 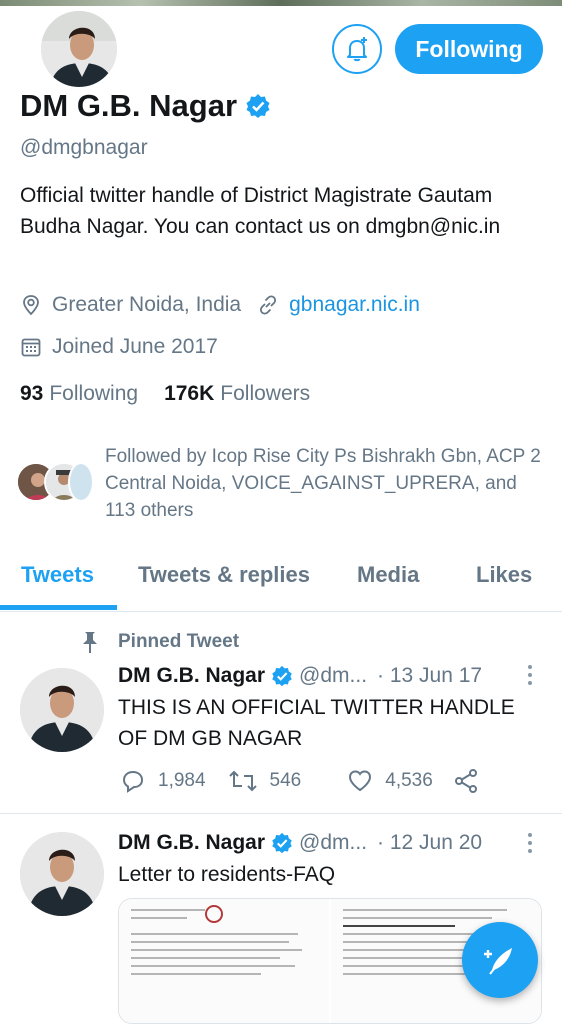 What do you see at coordinates (504, 575) in the screenshot?
I see `tab-likes: Likes` at bounding box center [504, 575].